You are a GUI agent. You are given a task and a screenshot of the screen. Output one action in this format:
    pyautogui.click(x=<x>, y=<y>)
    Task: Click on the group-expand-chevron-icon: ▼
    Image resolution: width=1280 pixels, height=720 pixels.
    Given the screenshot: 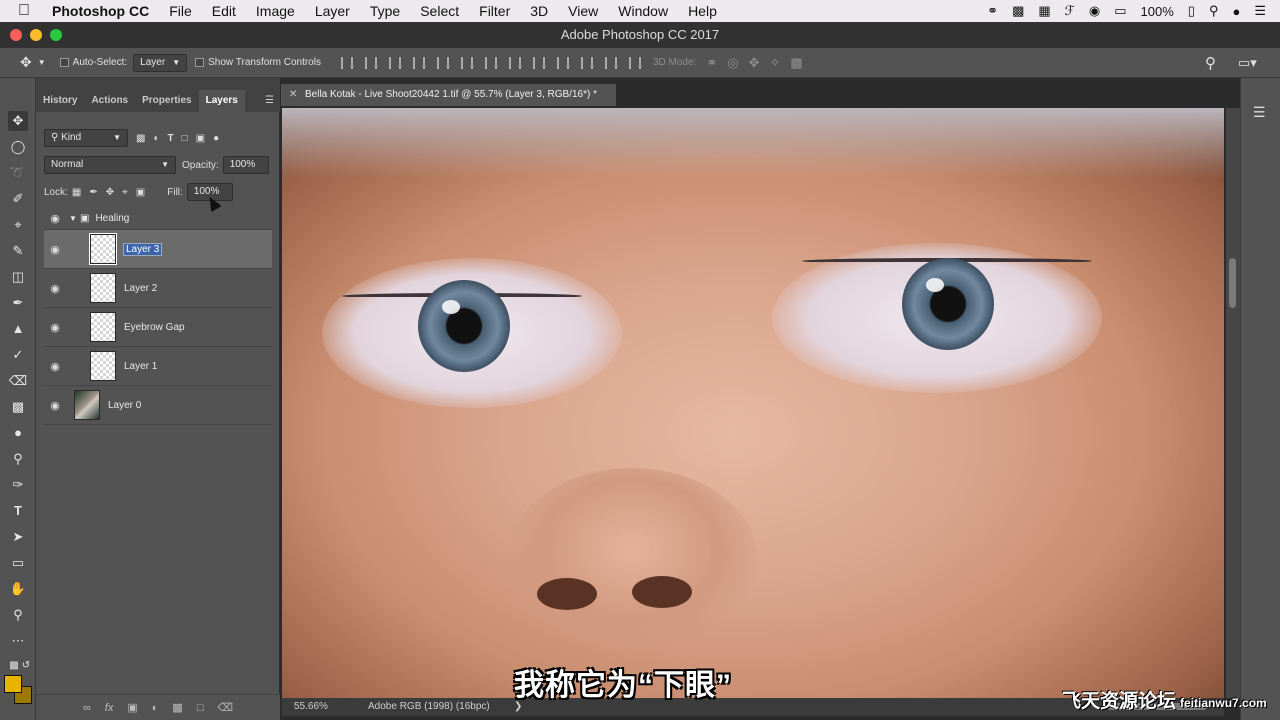 What is the action you would take?
    pyautogui.click(x=73, y=218)
    